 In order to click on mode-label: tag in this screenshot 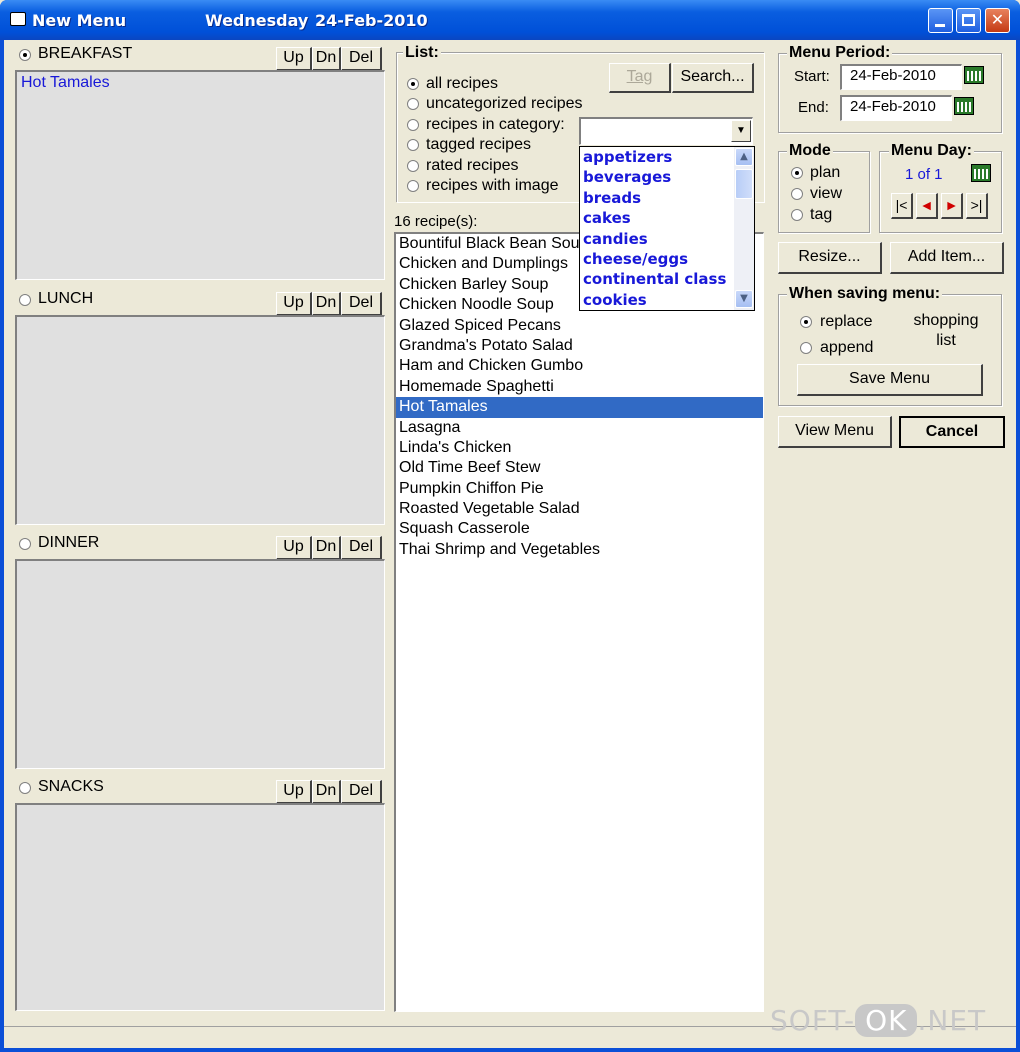, I will do `click(821, 215)`.